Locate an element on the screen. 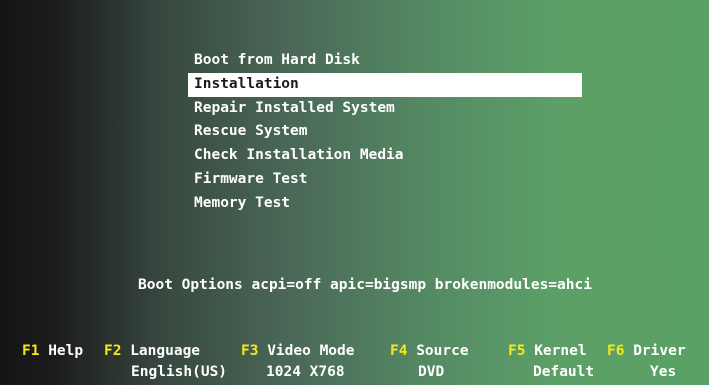 The width and height of the screenshot is (709, 385). menu-item-rescue-system: Rescue System is located at coordinates (385, 132).